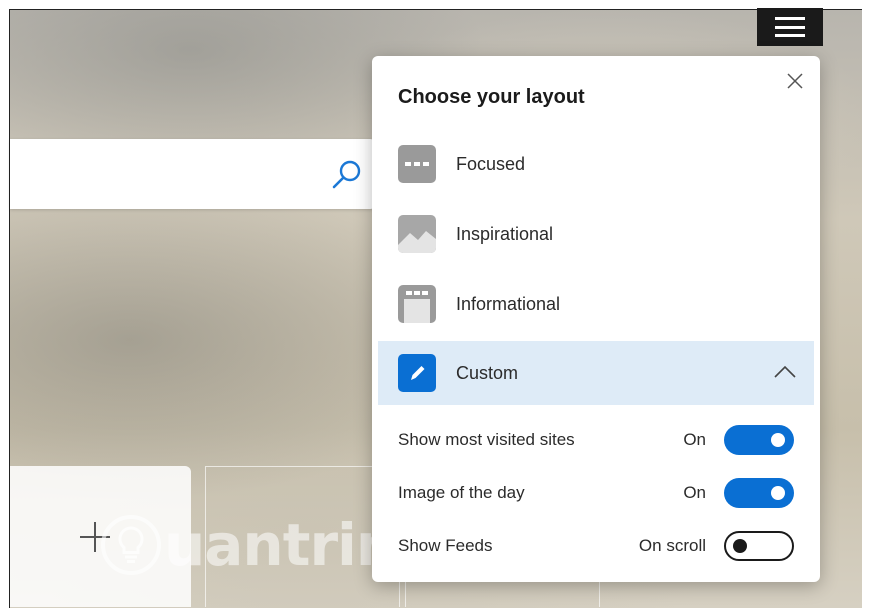 This screenshot has width=870, height=608. I want to click on layout-option-informational: Informational, so click(593, 304).